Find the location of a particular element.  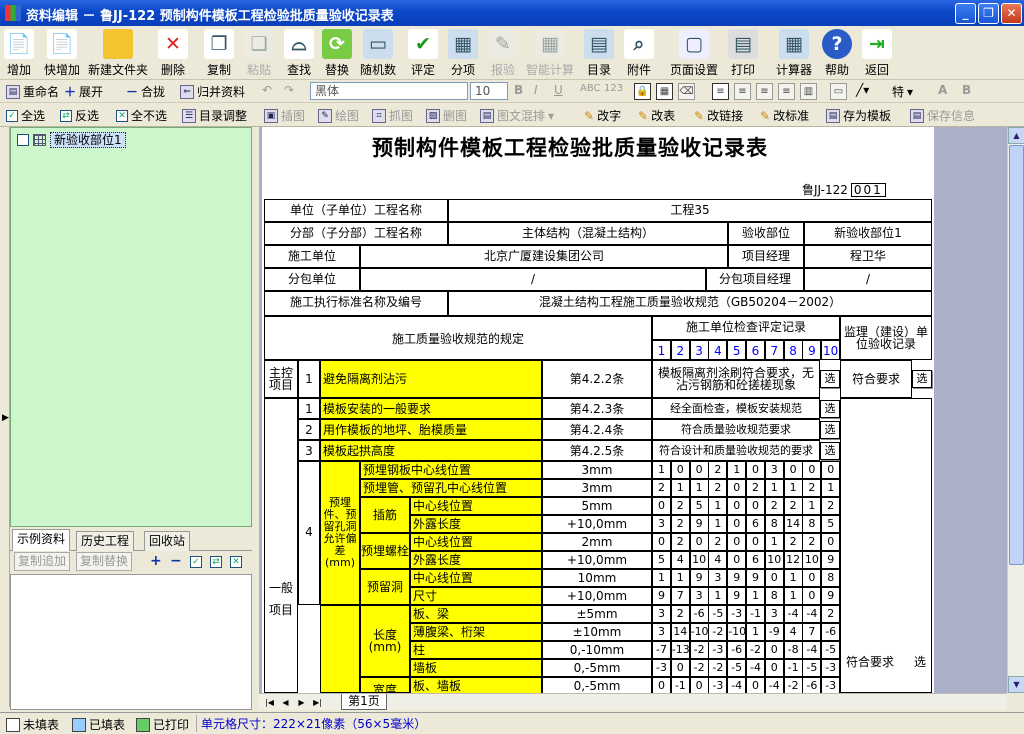

scroll-thumb is located at coordinates (1016, 355).